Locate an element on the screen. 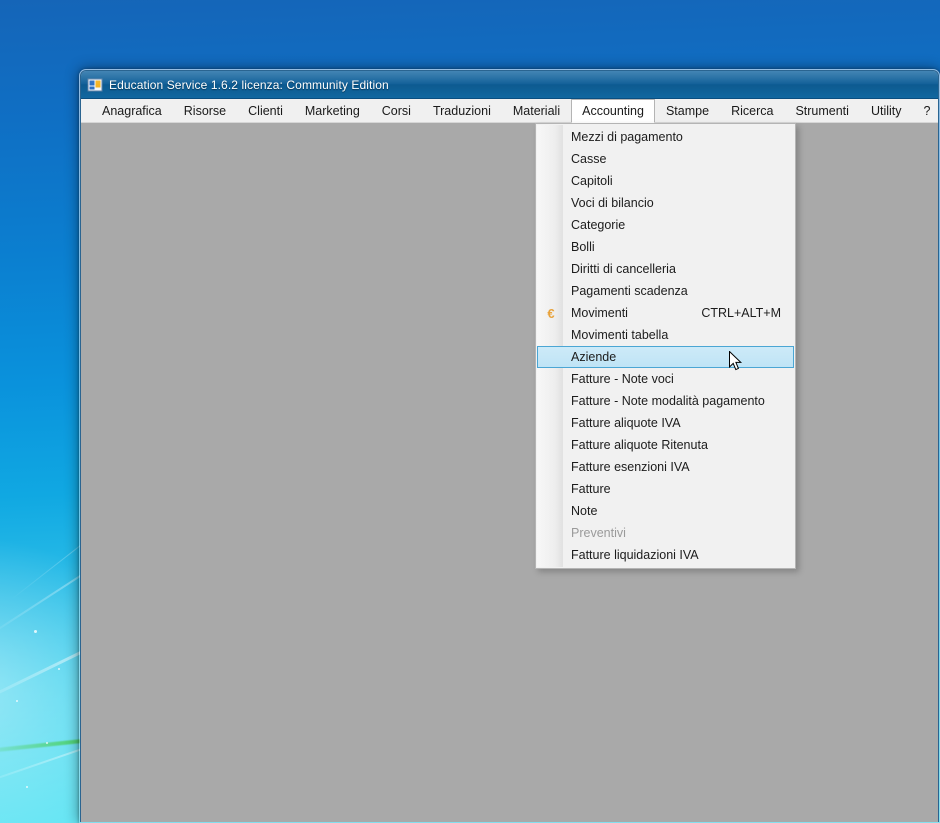 This screenshot has height=823, width=940. menu-risorse: Risorse is located at coordinates (205, 110).